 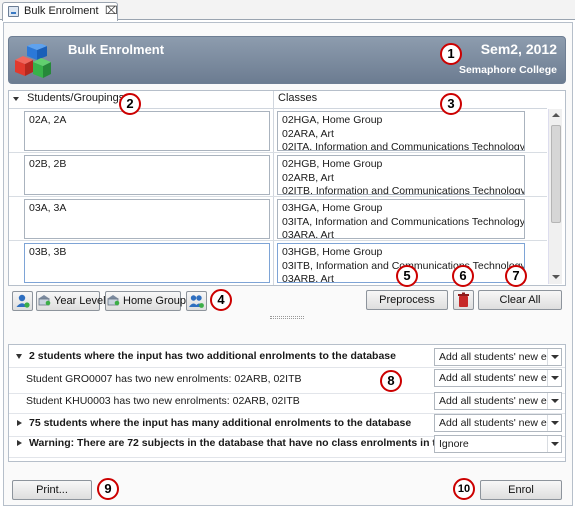 What do you see at coordinates (498, 444) in the screenshot?
I see `issue-action-dropdown: Ignore` at bounding box center [498, 444].